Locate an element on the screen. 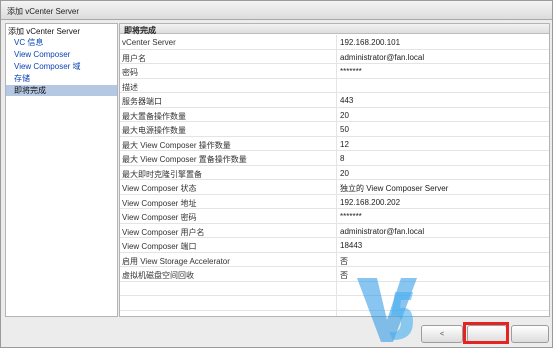 Image resolution: width=553 pixels, height=348 pixels. table-row: View Composer 端口 18443 is located at coordinates (334, 245).